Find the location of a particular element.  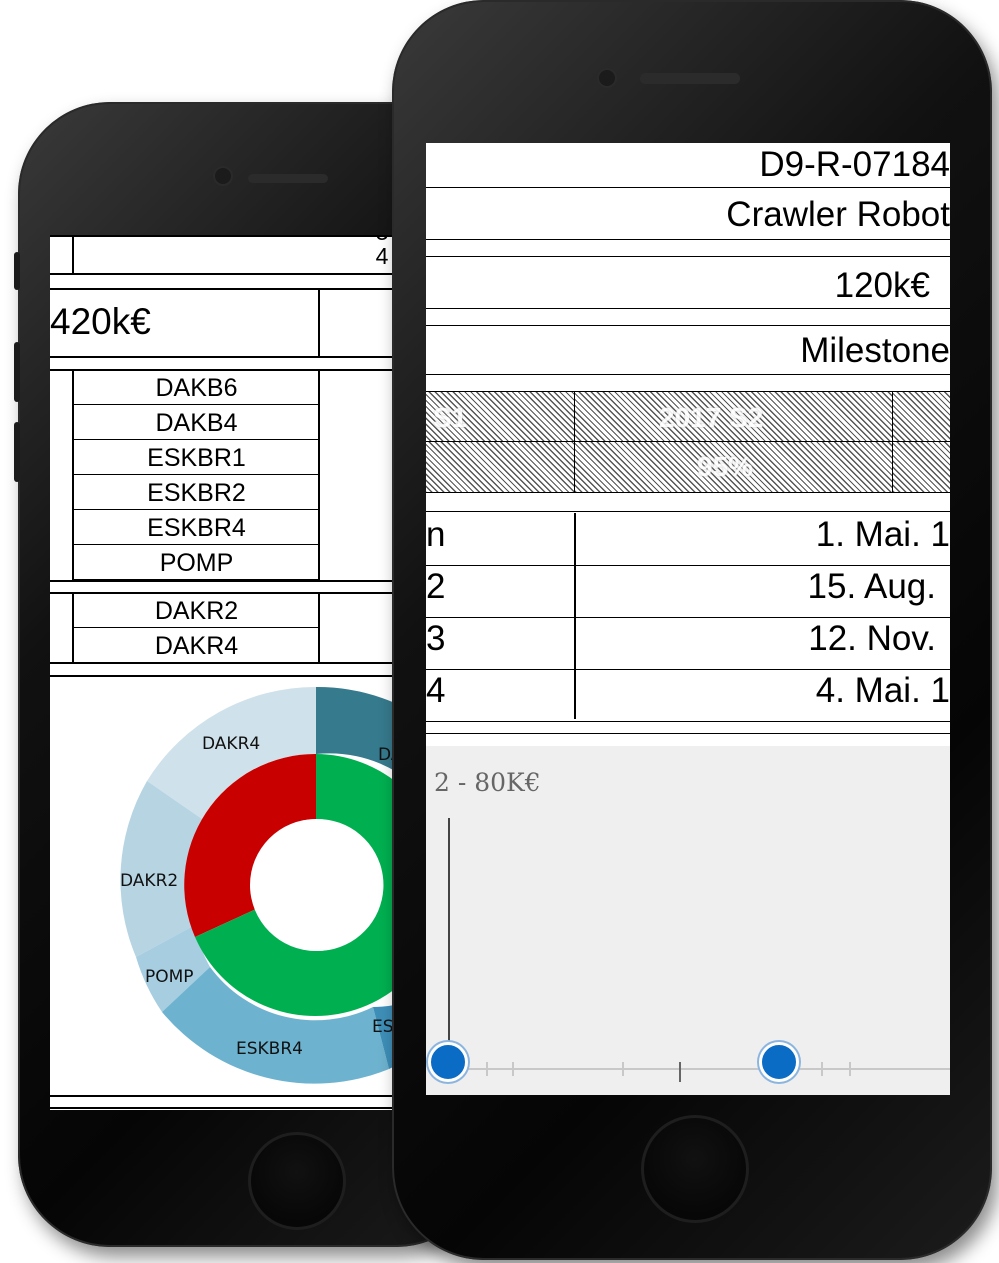

project-name: Crawler Robot is located at coordinates (838, 214).